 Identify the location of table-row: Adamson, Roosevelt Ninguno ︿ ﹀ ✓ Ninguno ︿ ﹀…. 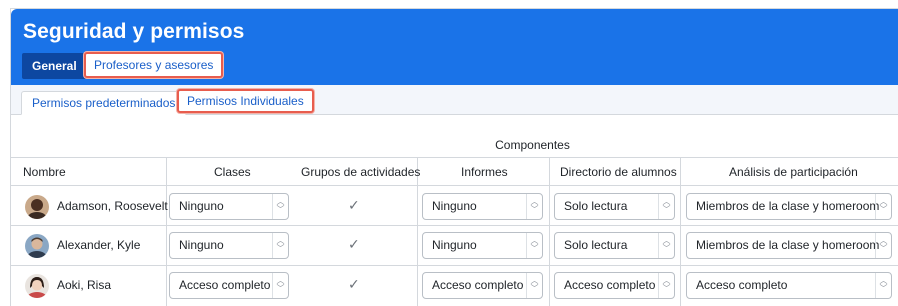
(454, 206).